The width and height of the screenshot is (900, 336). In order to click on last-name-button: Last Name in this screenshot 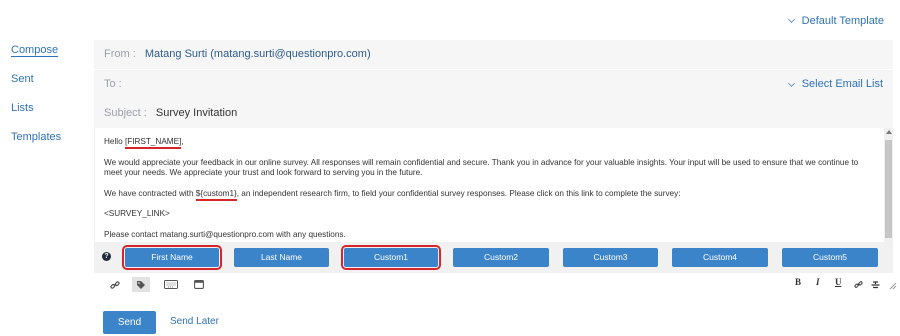, I will do `click(281, 257)`.